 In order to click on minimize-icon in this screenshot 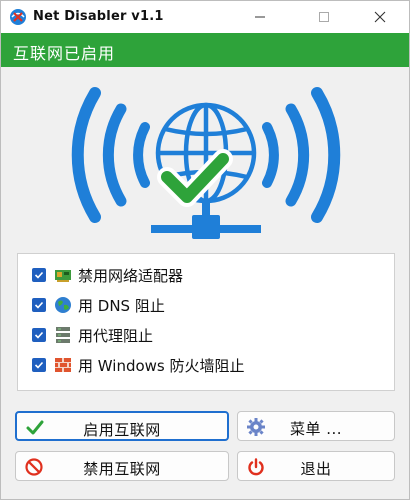, I will do `click(260, 17)`.